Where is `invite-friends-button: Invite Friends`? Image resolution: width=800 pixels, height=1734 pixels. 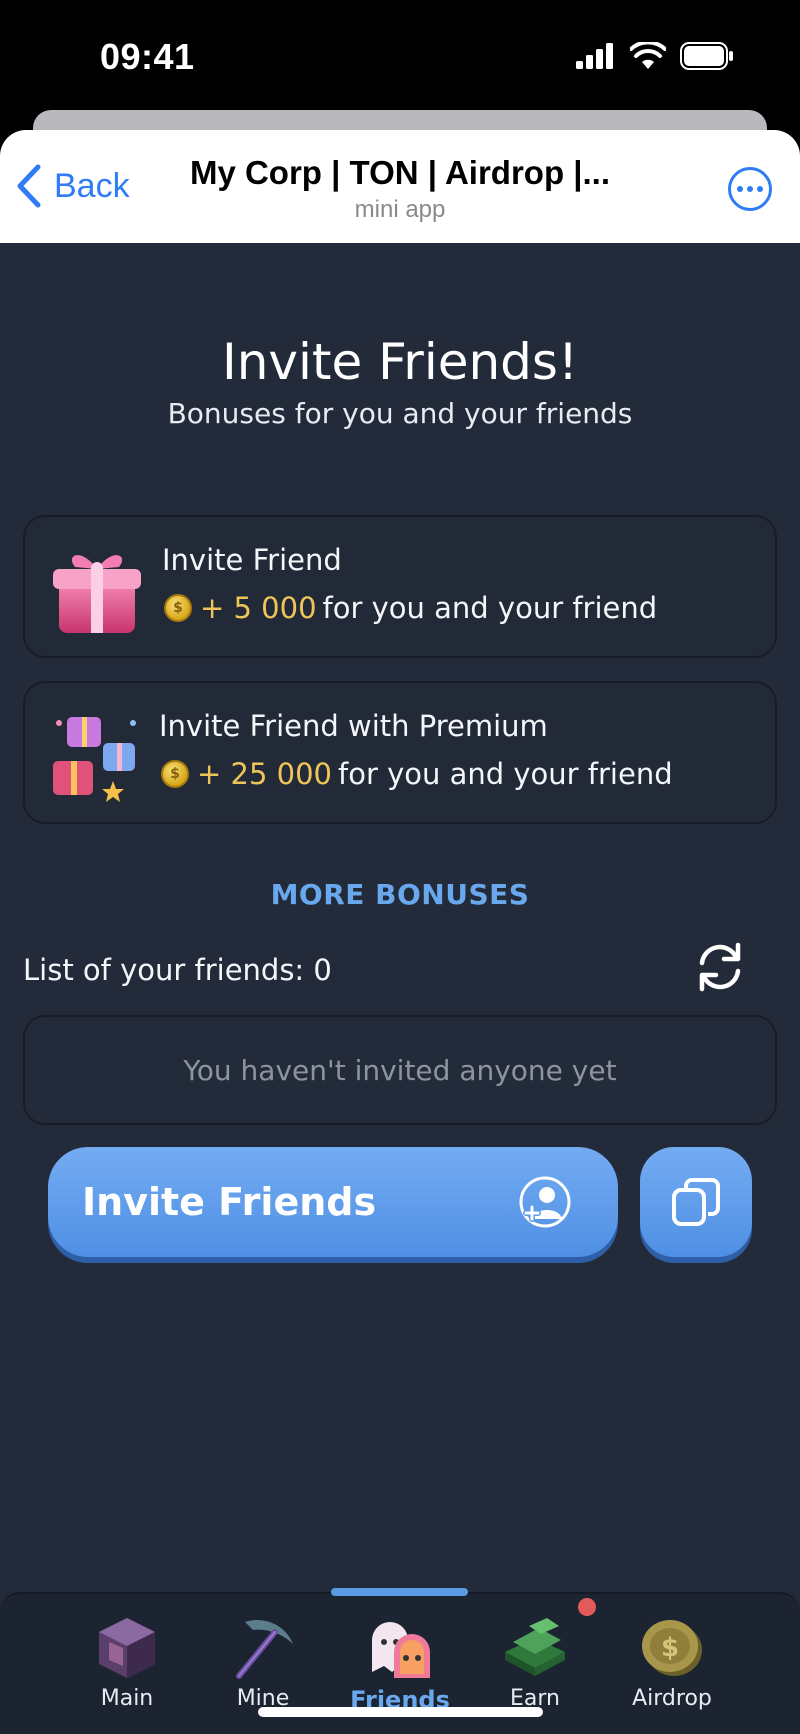 invite-friends-button: Invite Friends is located at coordinates (333, 1202).